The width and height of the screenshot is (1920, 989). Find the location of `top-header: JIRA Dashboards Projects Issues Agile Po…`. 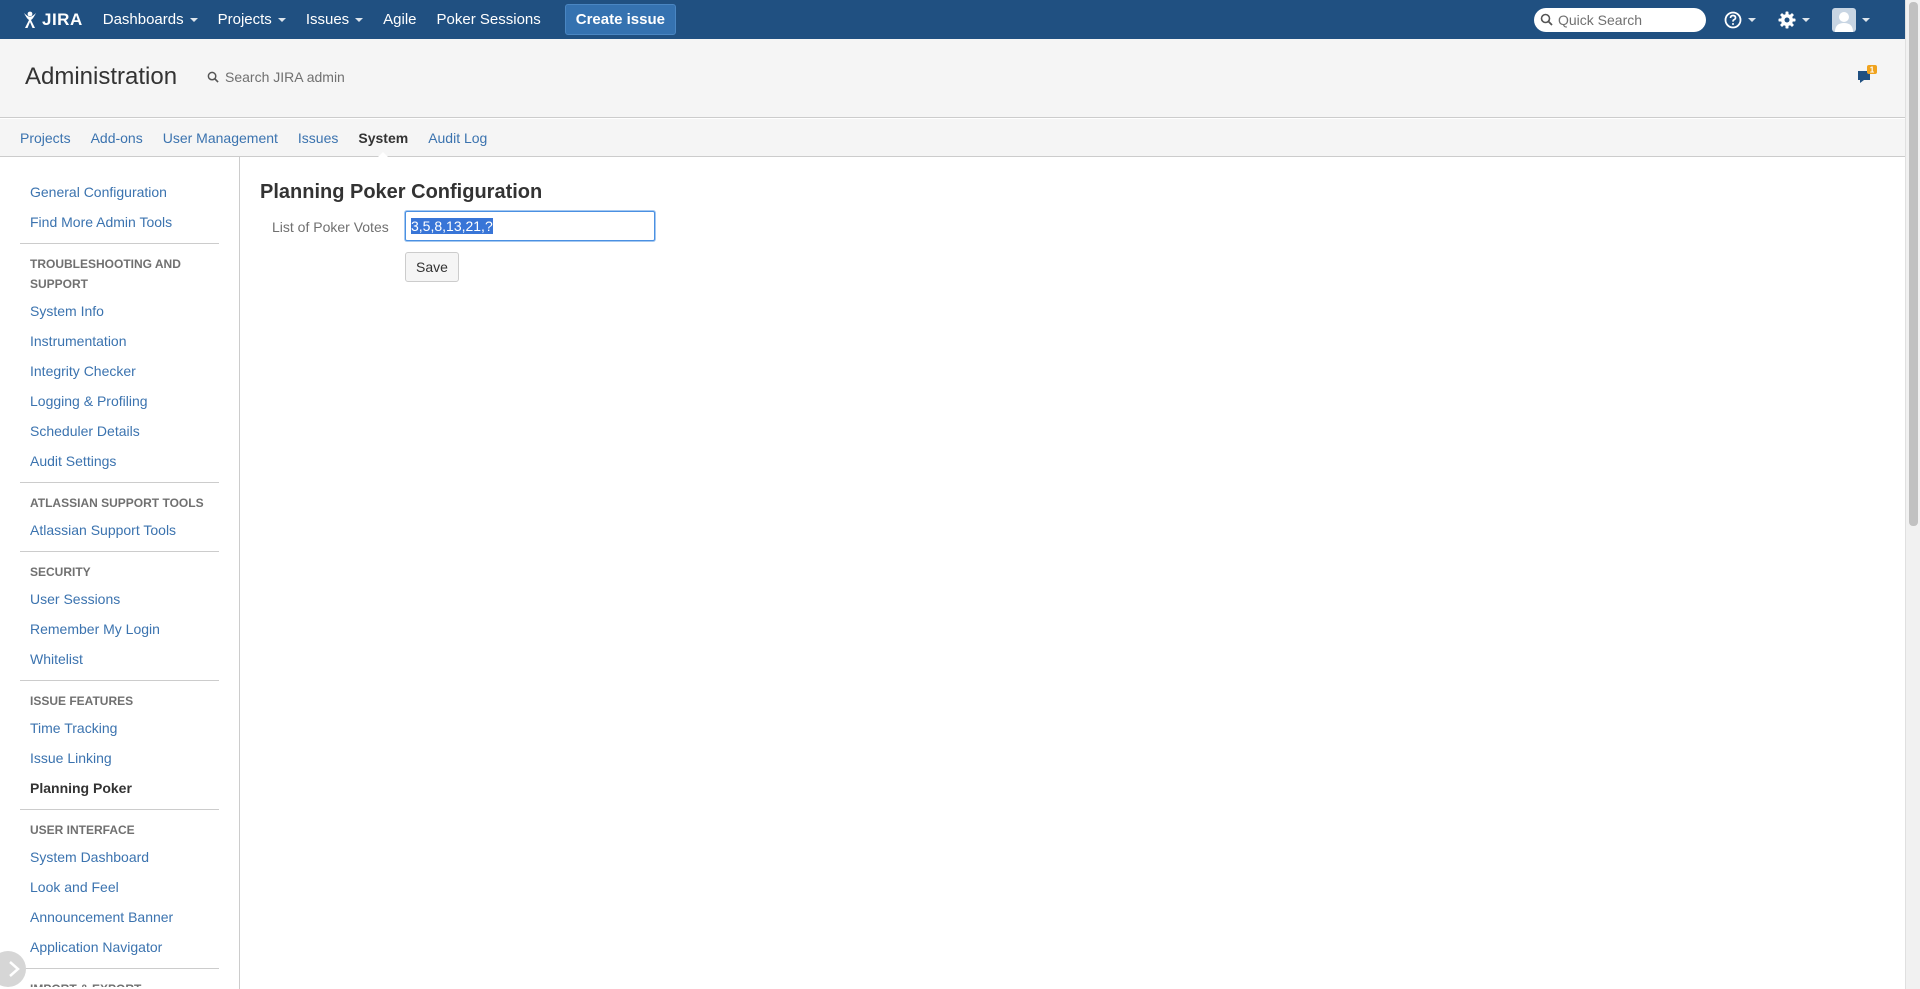

top-header: JIRA Dashboards Projects Issues Agile Po… is located at coordinates (952, 19).